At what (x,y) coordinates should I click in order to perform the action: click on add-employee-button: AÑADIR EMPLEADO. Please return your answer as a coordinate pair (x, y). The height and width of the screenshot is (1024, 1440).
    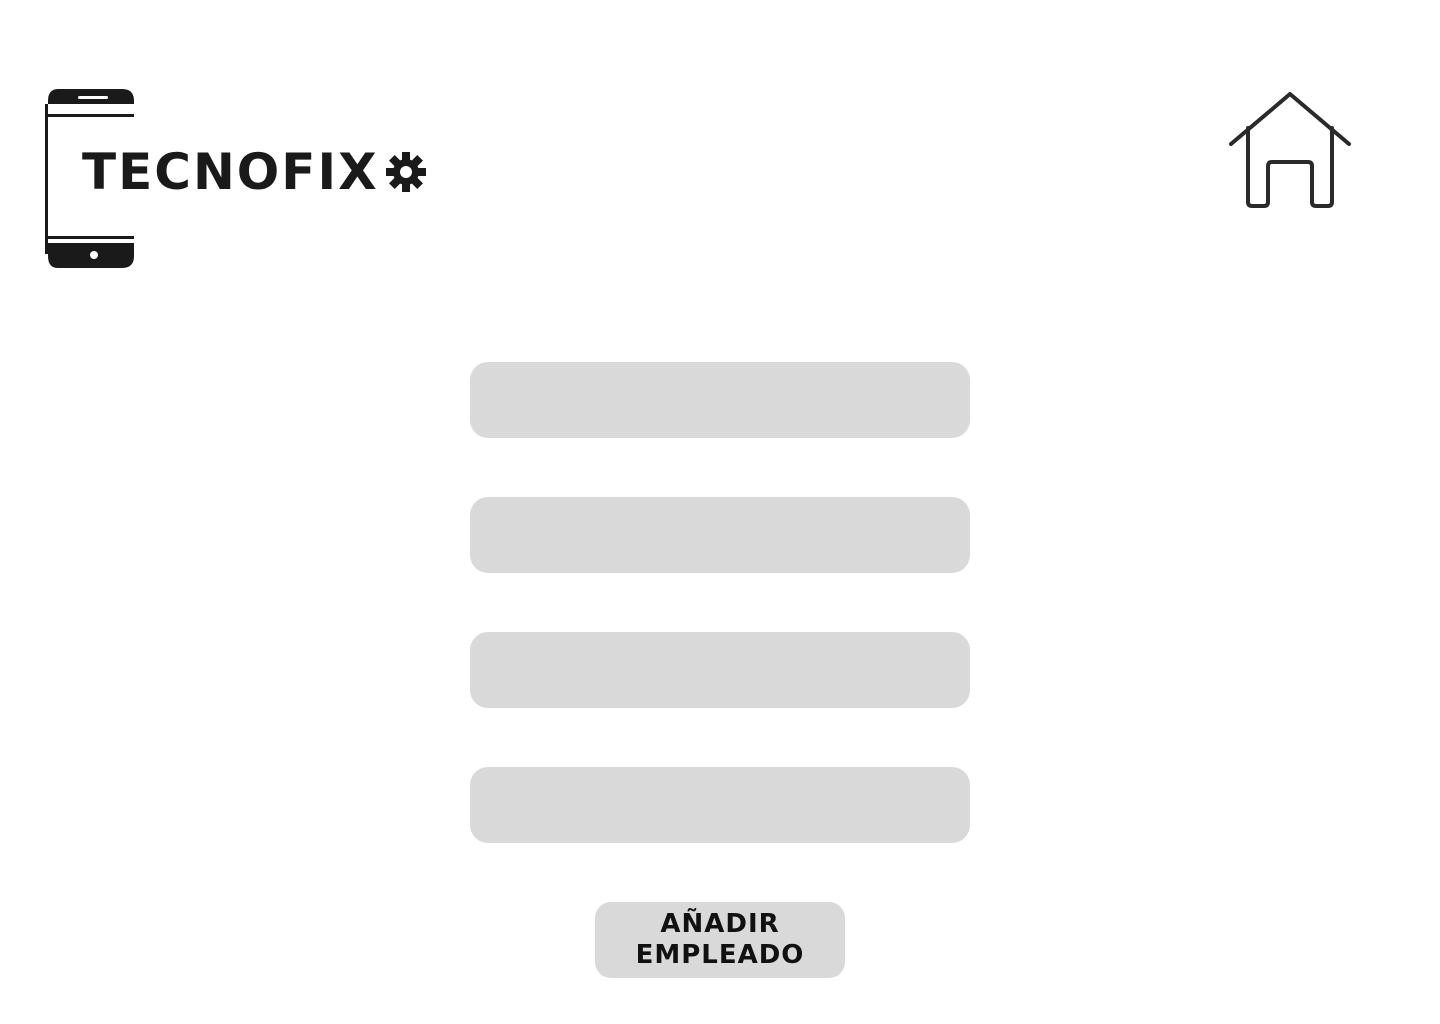
    Looking at the image, I should click on (720, 940).